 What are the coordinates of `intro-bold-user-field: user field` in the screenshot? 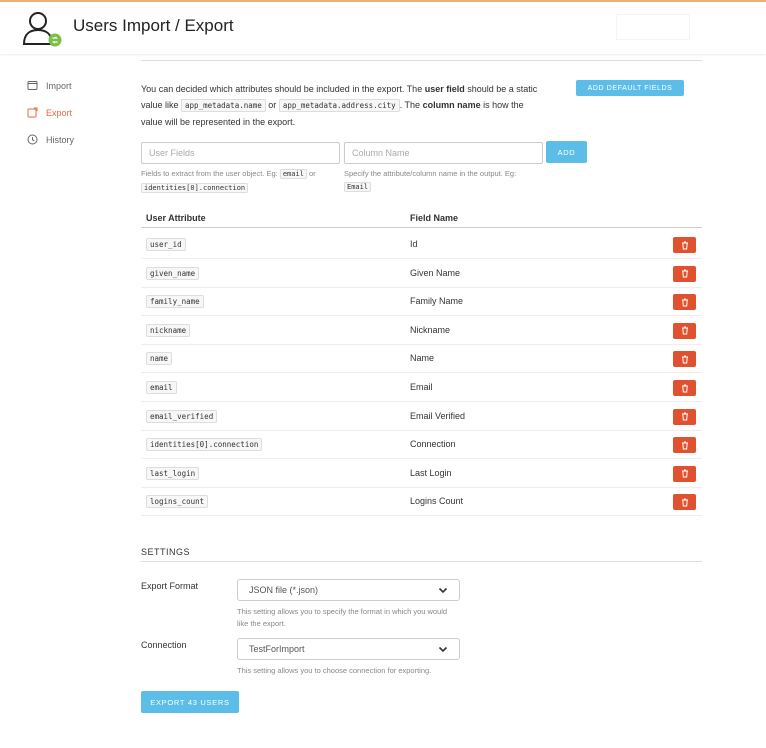 It's located at (444, 89).